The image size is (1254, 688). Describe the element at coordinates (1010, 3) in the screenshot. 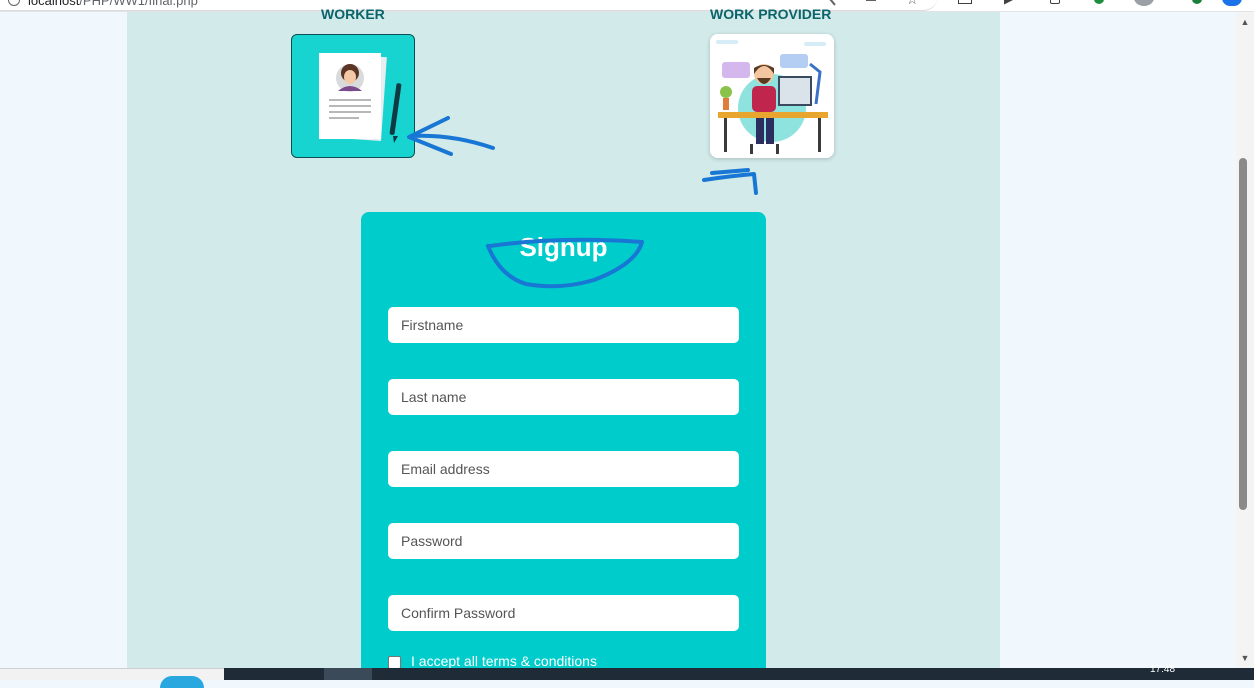

I see `media-play-icon: ▶` at that location.